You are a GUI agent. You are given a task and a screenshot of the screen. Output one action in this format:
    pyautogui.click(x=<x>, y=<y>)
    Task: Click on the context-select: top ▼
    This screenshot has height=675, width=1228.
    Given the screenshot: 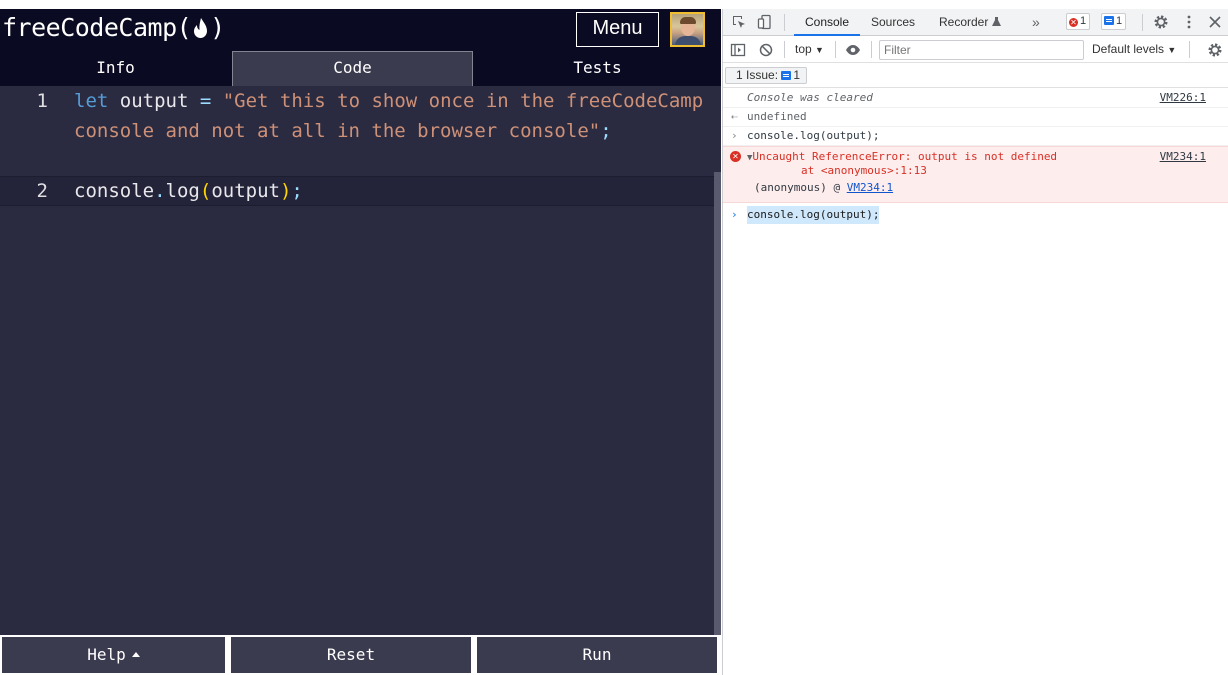 What is the action you would take?
    pyautogui.click(x=809, y=49)
    